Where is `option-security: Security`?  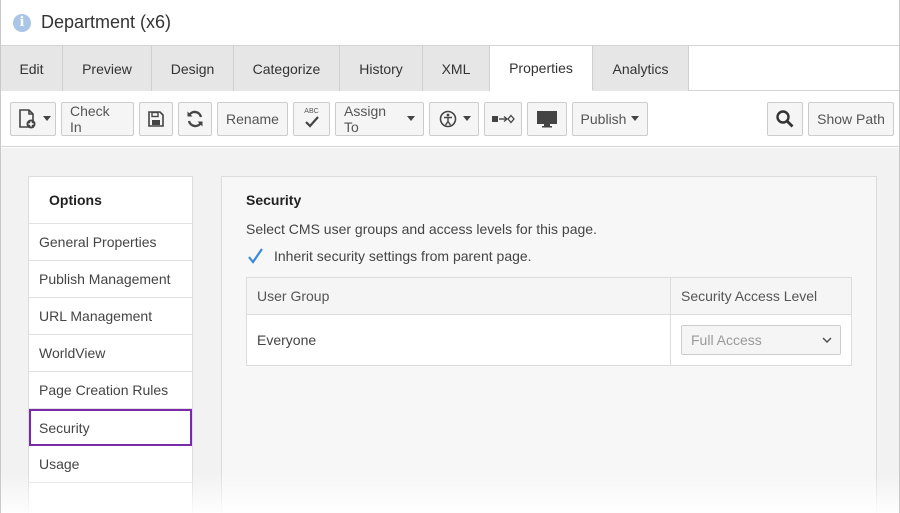
option-security: Security is located at coordinates (110, 427).